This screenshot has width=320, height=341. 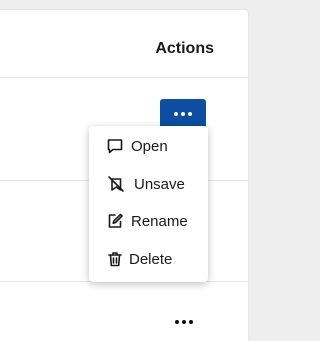 What do you see at coordinates (159, 184) in the screenshot?
I see `menu-item-label: Unsave` at bounding box center [159, 184].